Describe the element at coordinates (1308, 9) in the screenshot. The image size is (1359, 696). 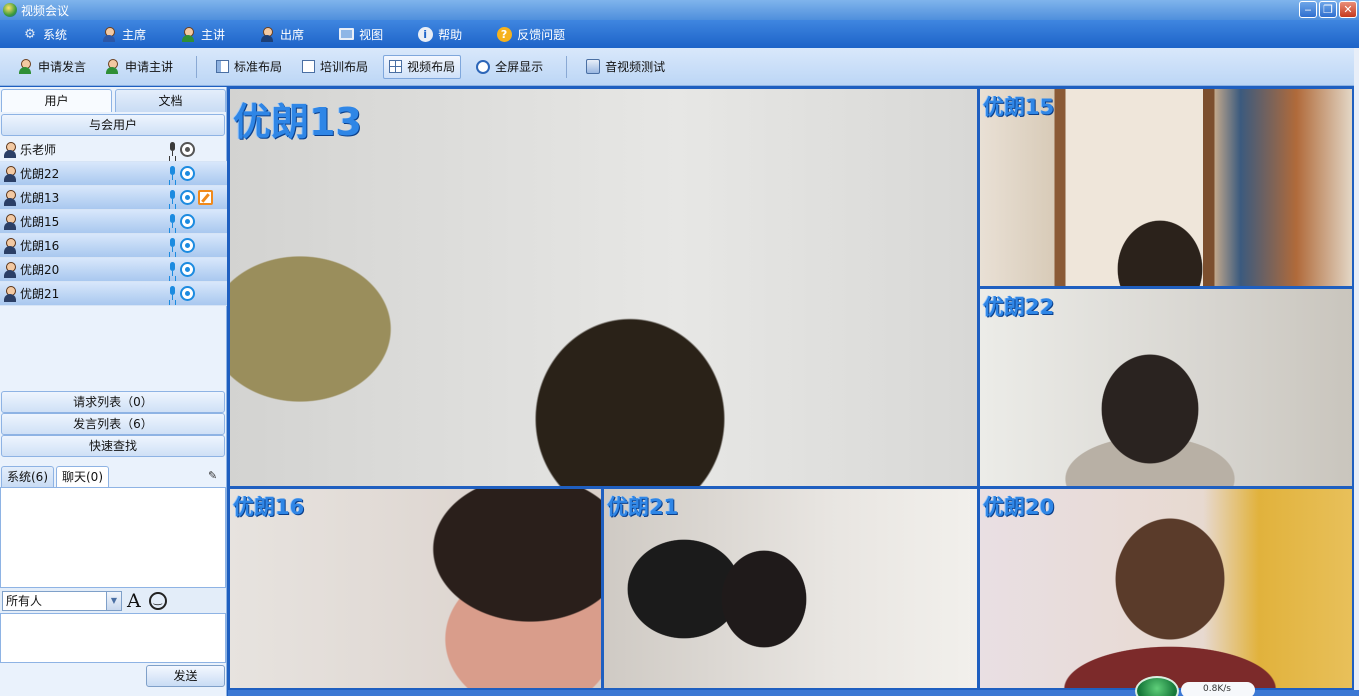
I see `minimize-button: ‒` at that location.